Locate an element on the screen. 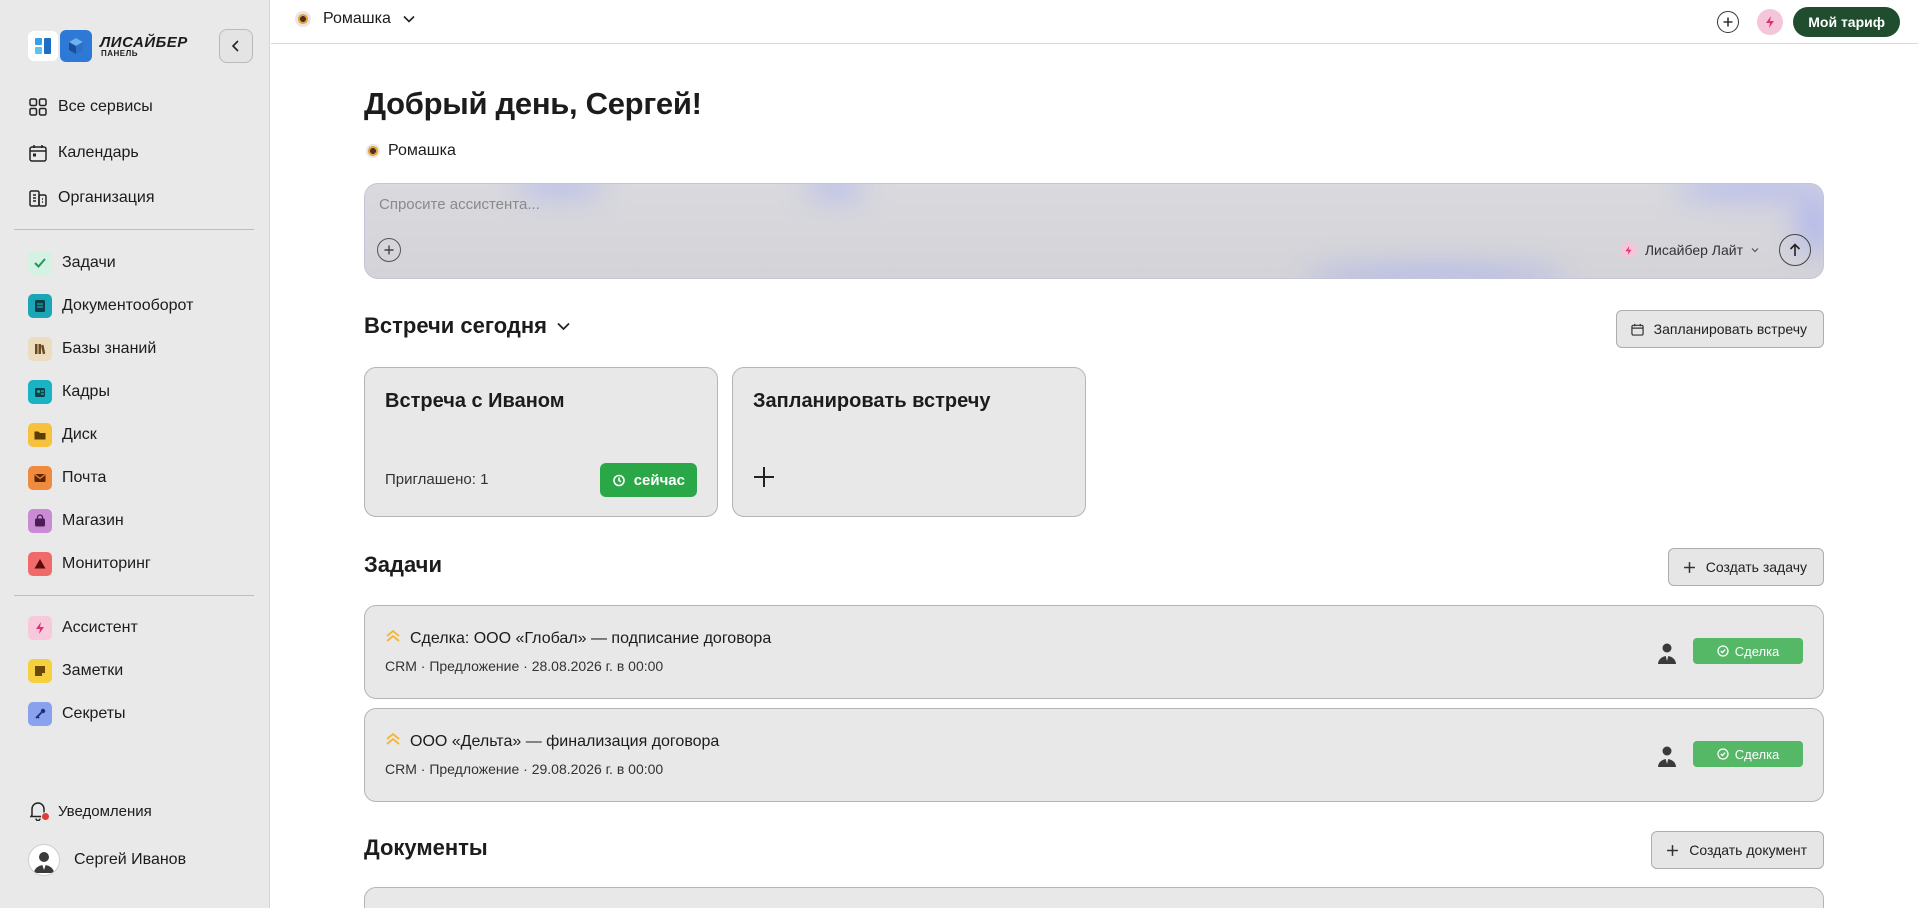 The image size is (1918, 908). my-tariff-button: Мой тариф is located at coordinates (1846, 22).